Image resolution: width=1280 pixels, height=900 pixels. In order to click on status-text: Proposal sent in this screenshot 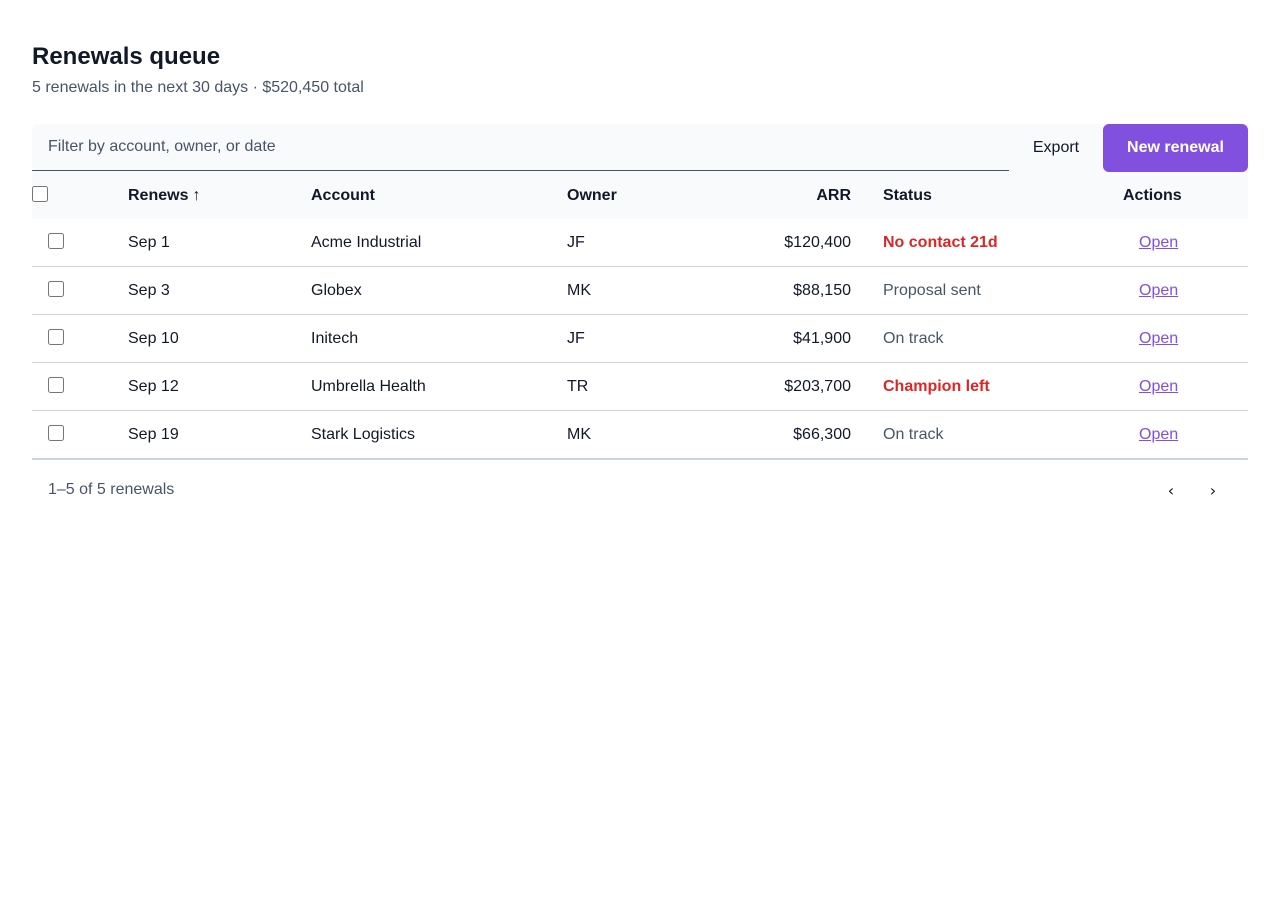, I will do `click(932, 290)`.